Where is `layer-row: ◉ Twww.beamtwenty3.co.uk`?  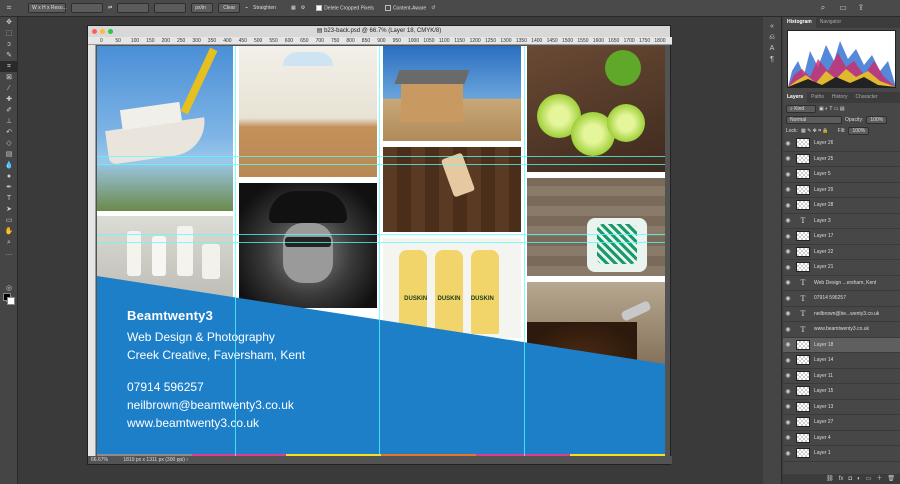
layer-row: ◉ Twww.beamtwenty3.co.uk is located at coordinates (841, 330).